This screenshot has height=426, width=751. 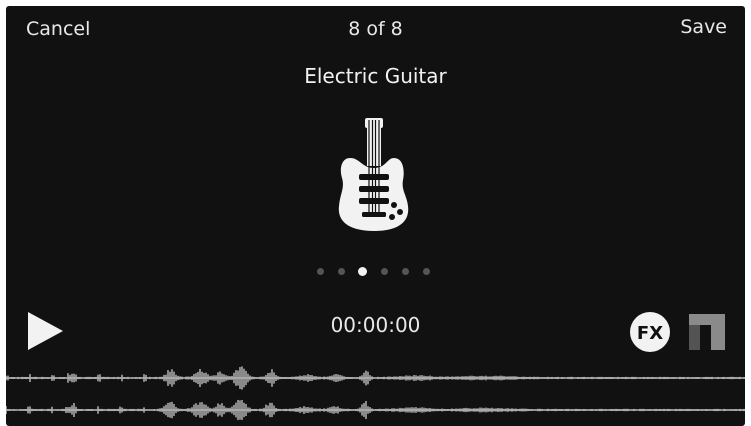 What do you see at coordinates (375, 378) in the screenshot?
I see `waveform-track-top` at bounding box center [375, 378].